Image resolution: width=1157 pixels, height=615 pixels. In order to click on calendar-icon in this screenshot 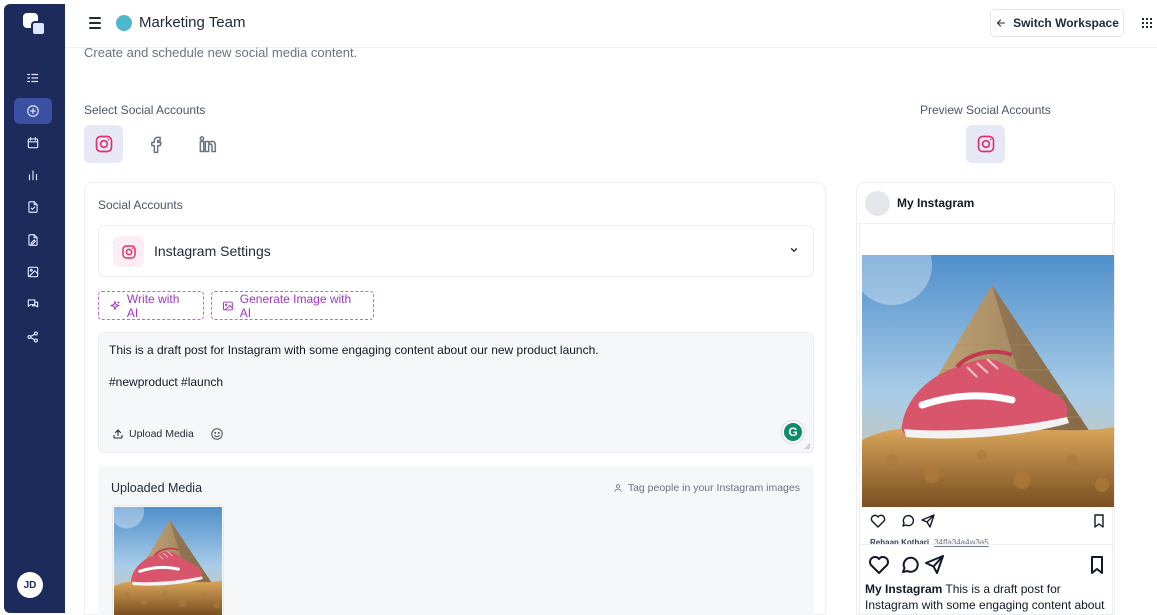, I will do `click(33, 143)`.